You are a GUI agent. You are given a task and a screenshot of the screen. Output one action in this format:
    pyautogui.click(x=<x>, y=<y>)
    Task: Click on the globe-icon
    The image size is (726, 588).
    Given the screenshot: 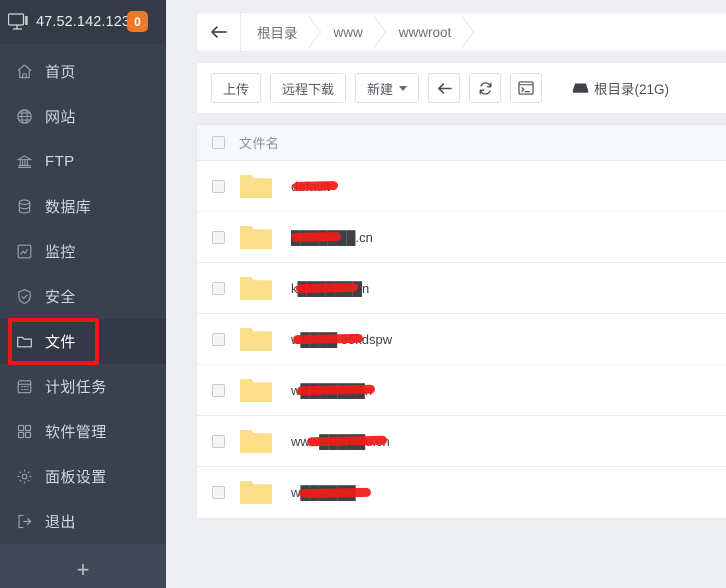 What is the action you would take?
    pyautogui.click(x=24, y=117)
    